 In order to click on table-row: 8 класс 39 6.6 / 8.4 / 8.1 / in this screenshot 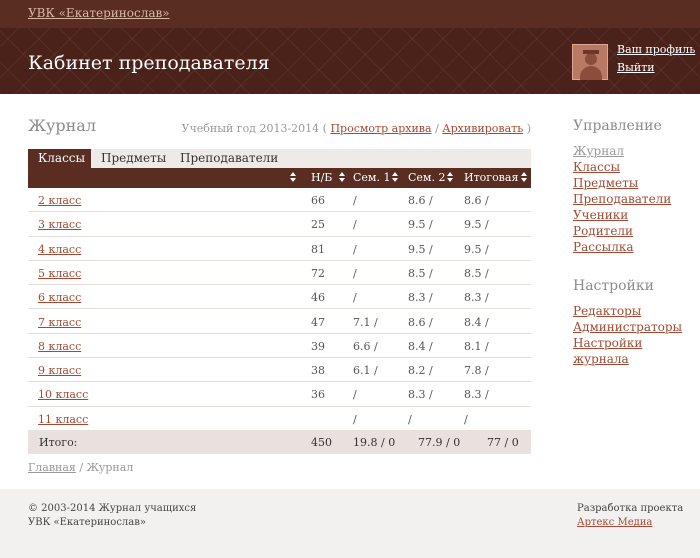, I will do `click(279, 346)`.